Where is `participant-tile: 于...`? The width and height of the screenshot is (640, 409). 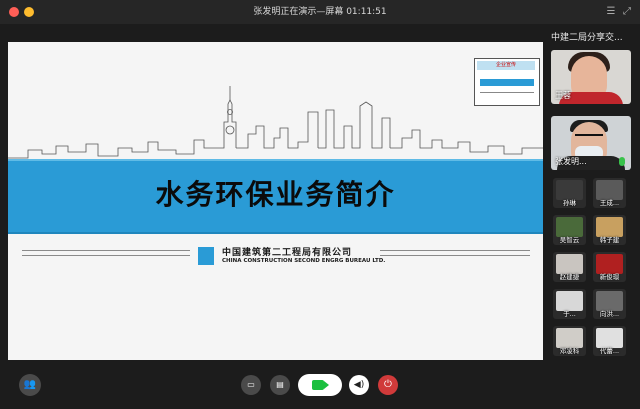
participant-tile: 于... is located at coordinates (569, 304).